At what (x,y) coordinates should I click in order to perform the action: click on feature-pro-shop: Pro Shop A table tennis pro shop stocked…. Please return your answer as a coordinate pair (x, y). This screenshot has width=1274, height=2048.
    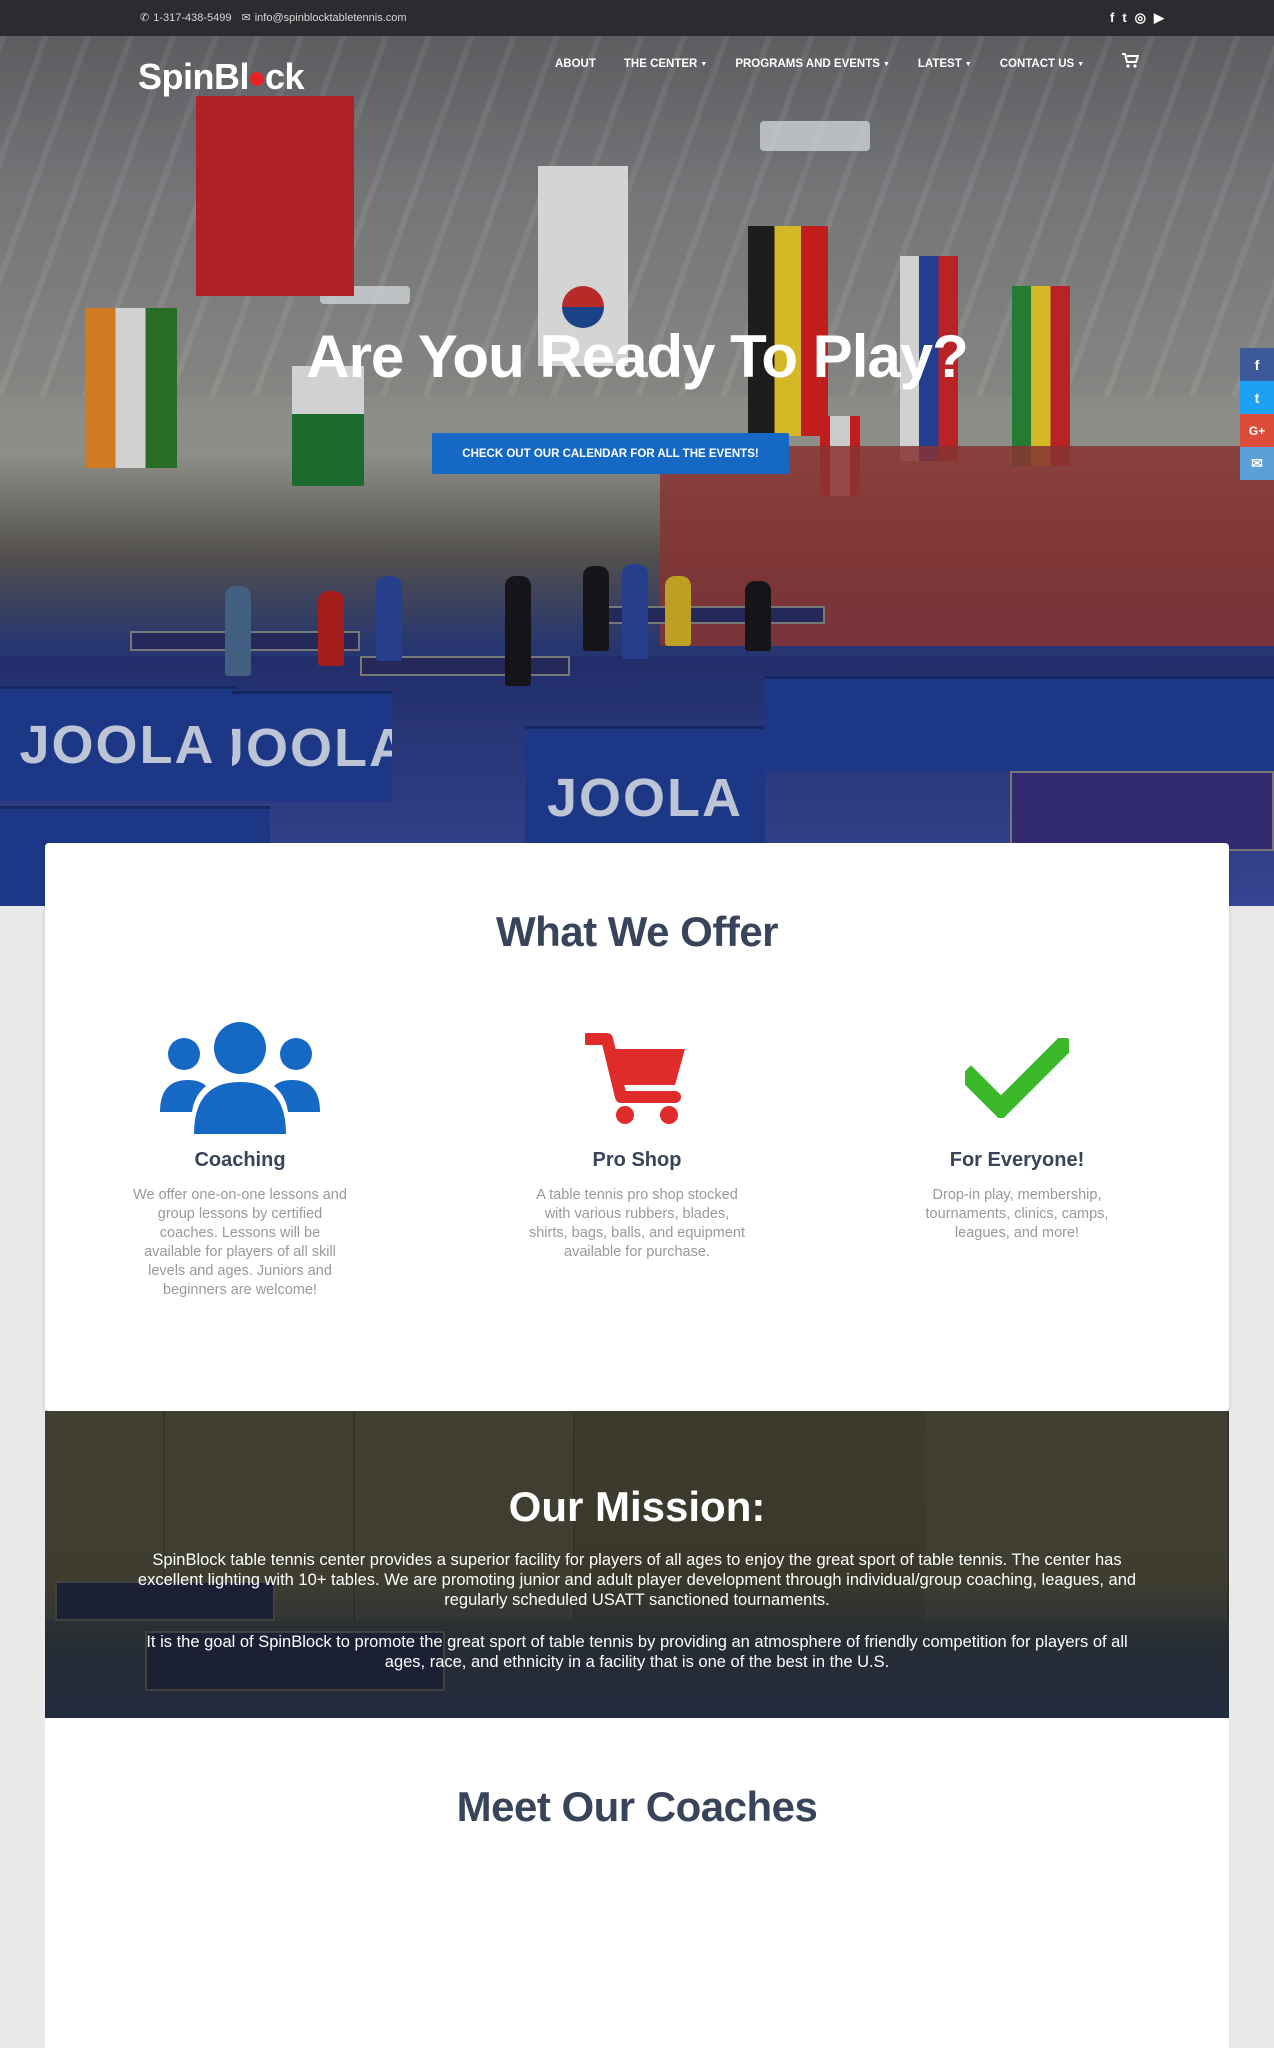
    Looking at the image, I should click on (637, 1142).